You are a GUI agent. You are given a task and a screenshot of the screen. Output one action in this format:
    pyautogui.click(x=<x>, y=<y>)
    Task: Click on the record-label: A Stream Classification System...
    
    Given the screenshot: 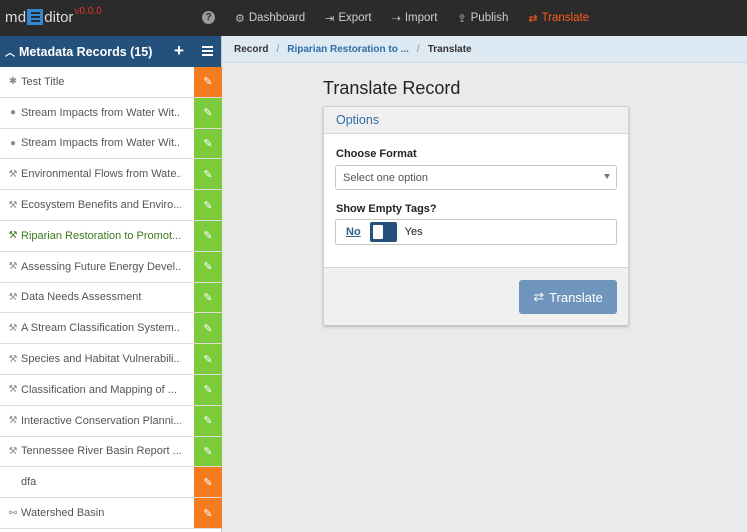 What is the action you would take?
    pyautogui.click(x=101, y=328)
    